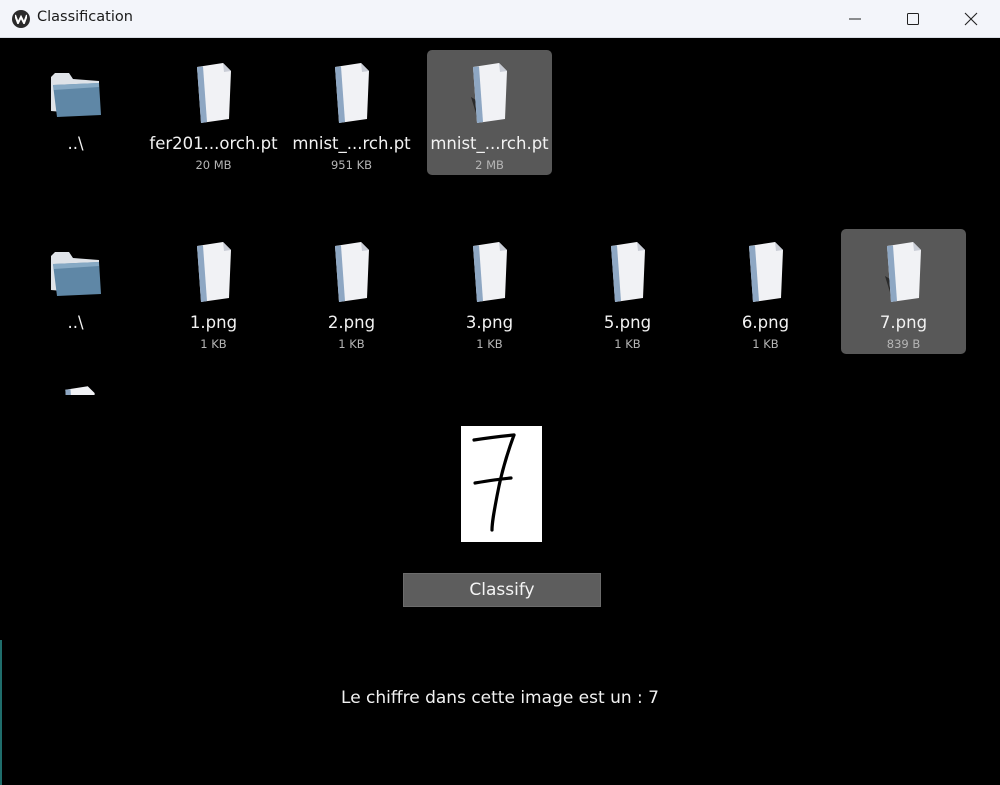 Image resolution: width=1000 pixels, height=785 pixels. What do you see at coordinates (21, 19) in the screenshot?
I see `app-icon` at bounding box center [21, 19].